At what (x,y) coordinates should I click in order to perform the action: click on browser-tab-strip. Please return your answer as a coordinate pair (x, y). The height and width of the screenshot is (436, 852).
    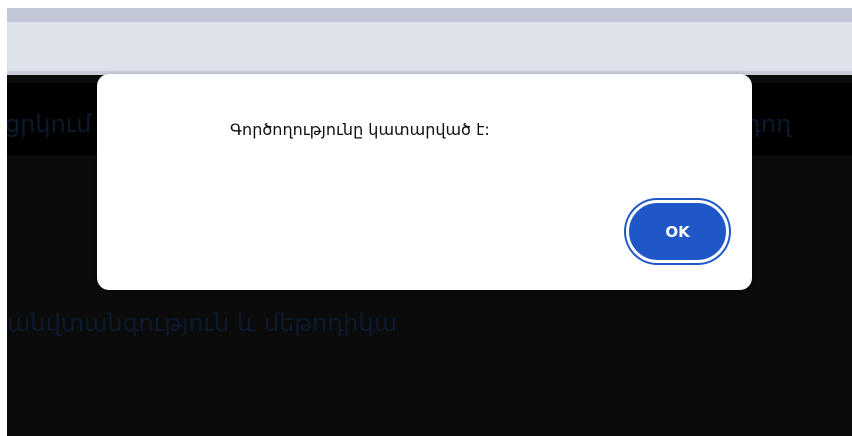
    Looking at the image, I should click on (429, 15).